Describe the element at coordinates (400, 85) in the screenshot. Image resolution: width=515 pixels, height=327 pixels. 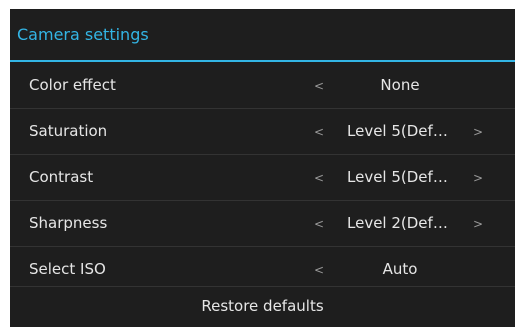
I see `setting-value: None` at that location.